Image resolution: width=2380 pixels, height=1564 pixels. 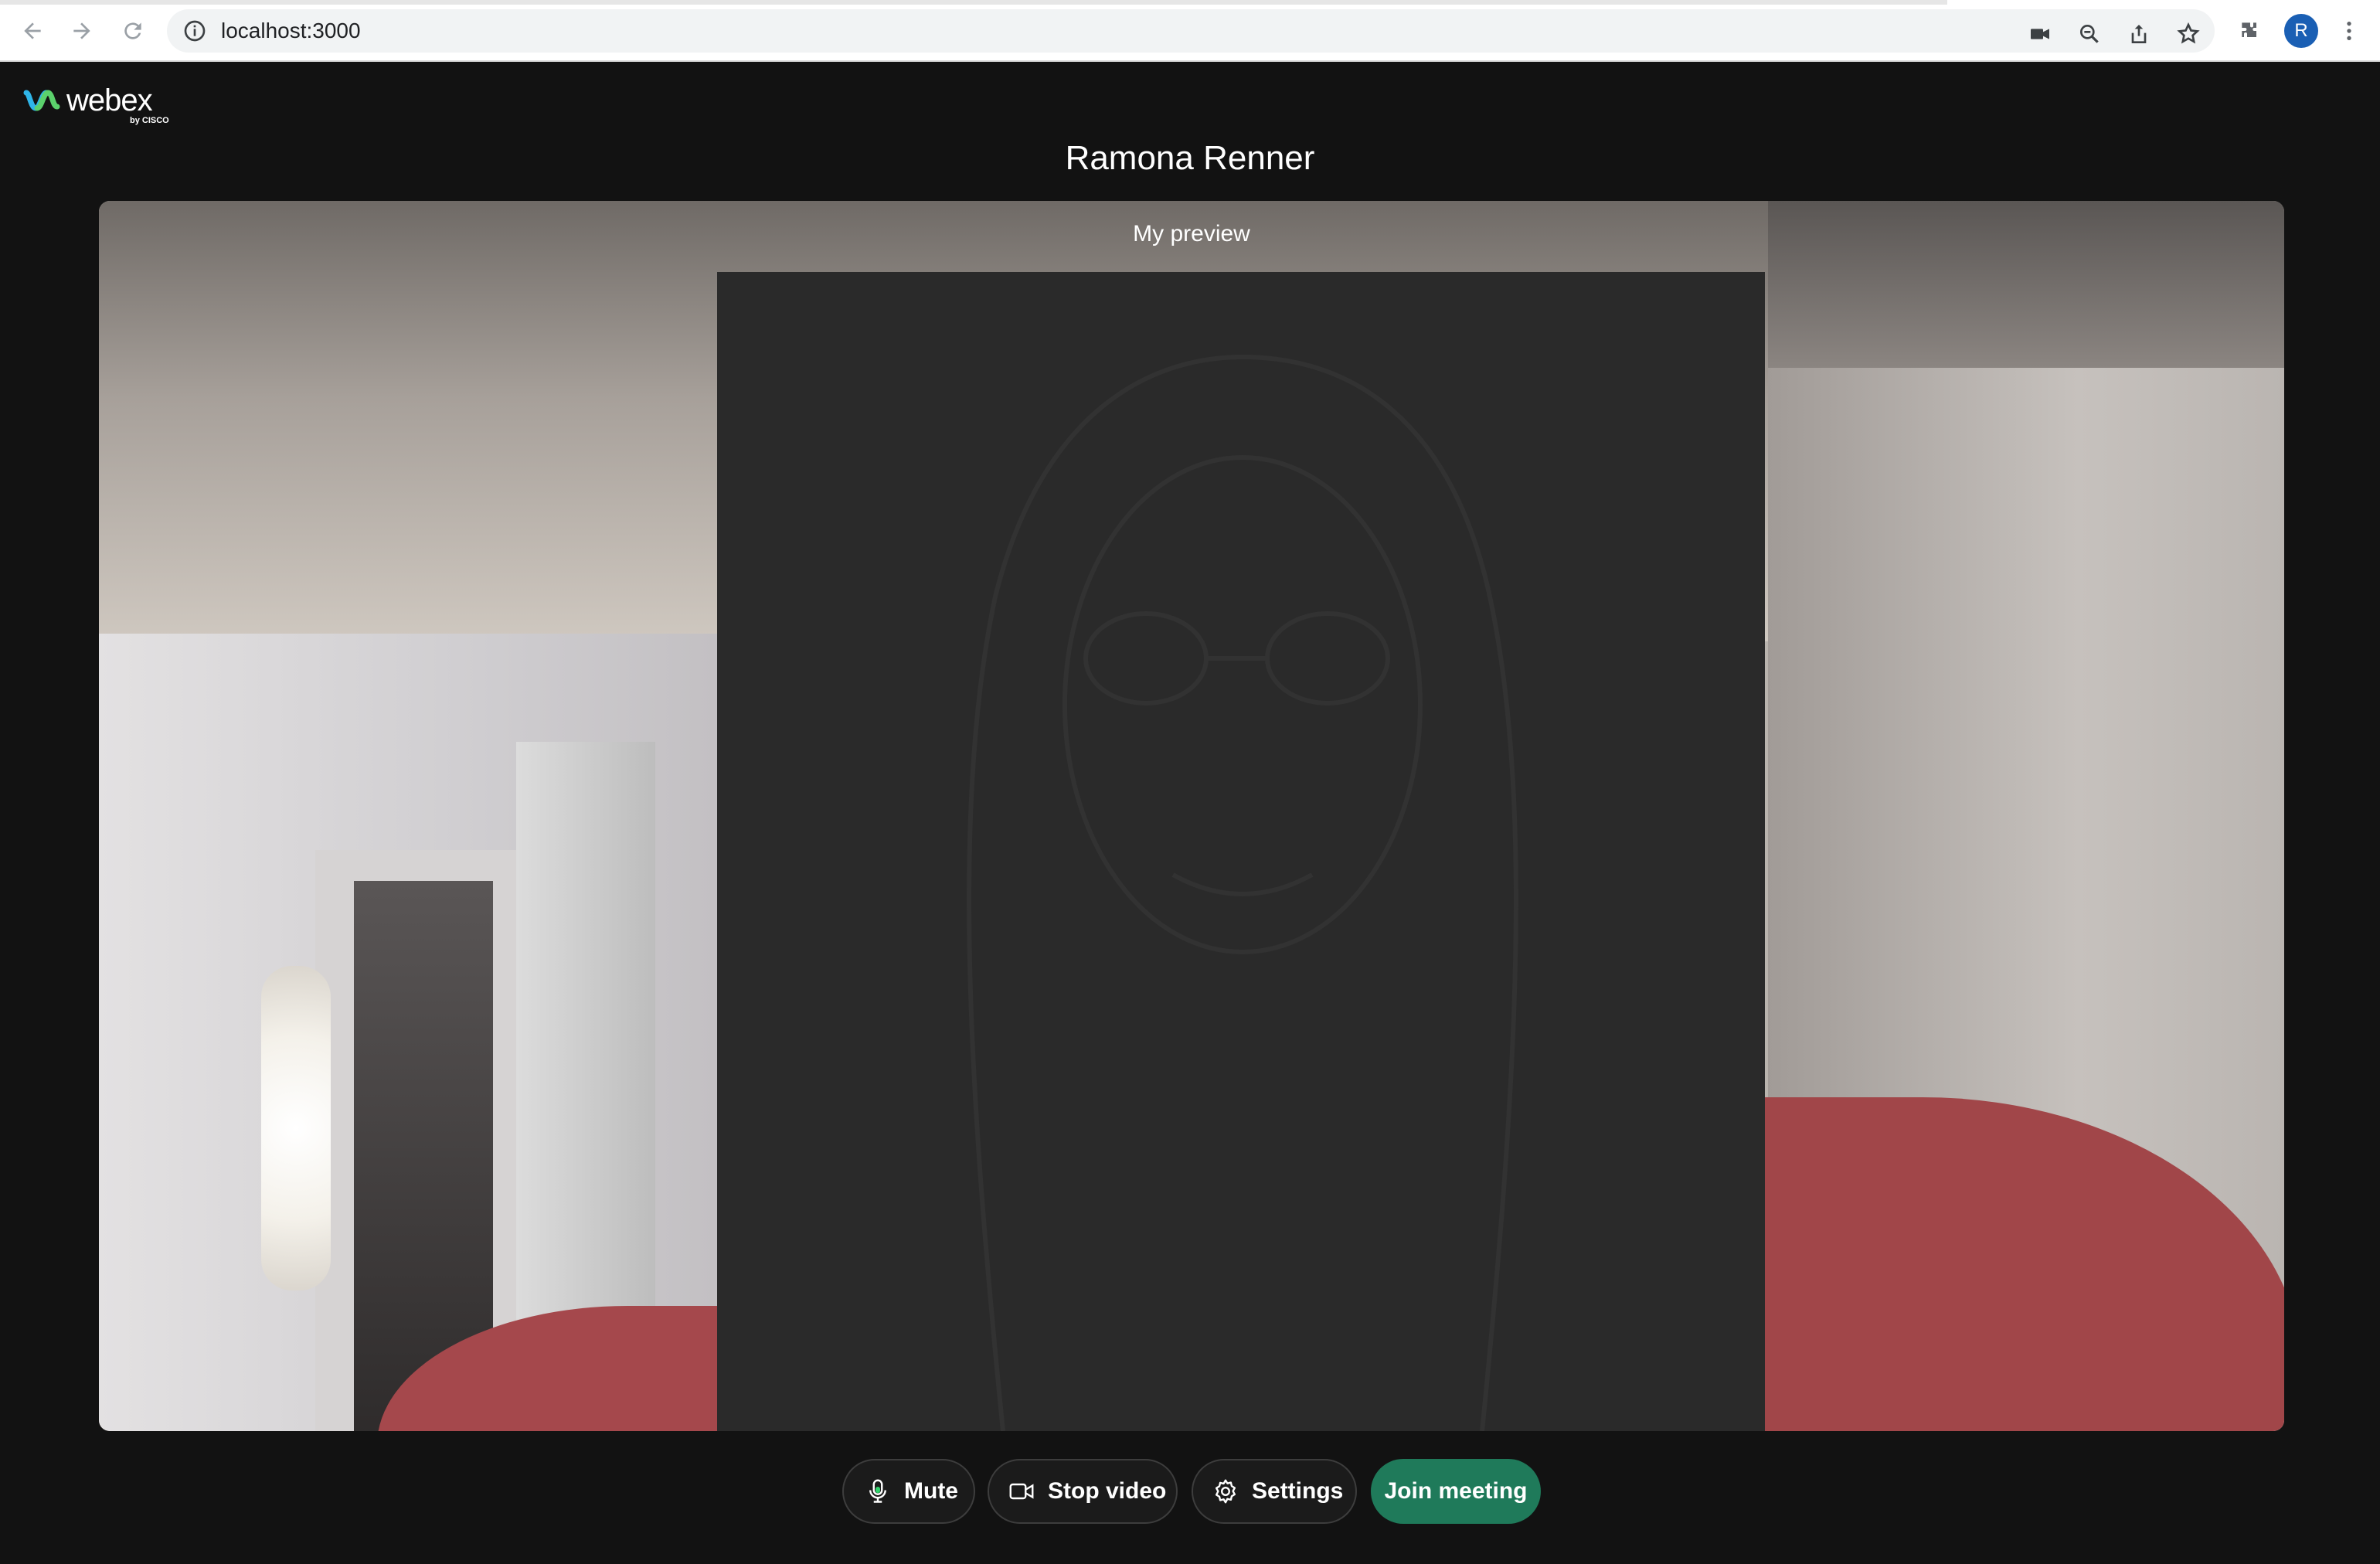 I want to click on background-lamp, so click(x=296, y=1128).